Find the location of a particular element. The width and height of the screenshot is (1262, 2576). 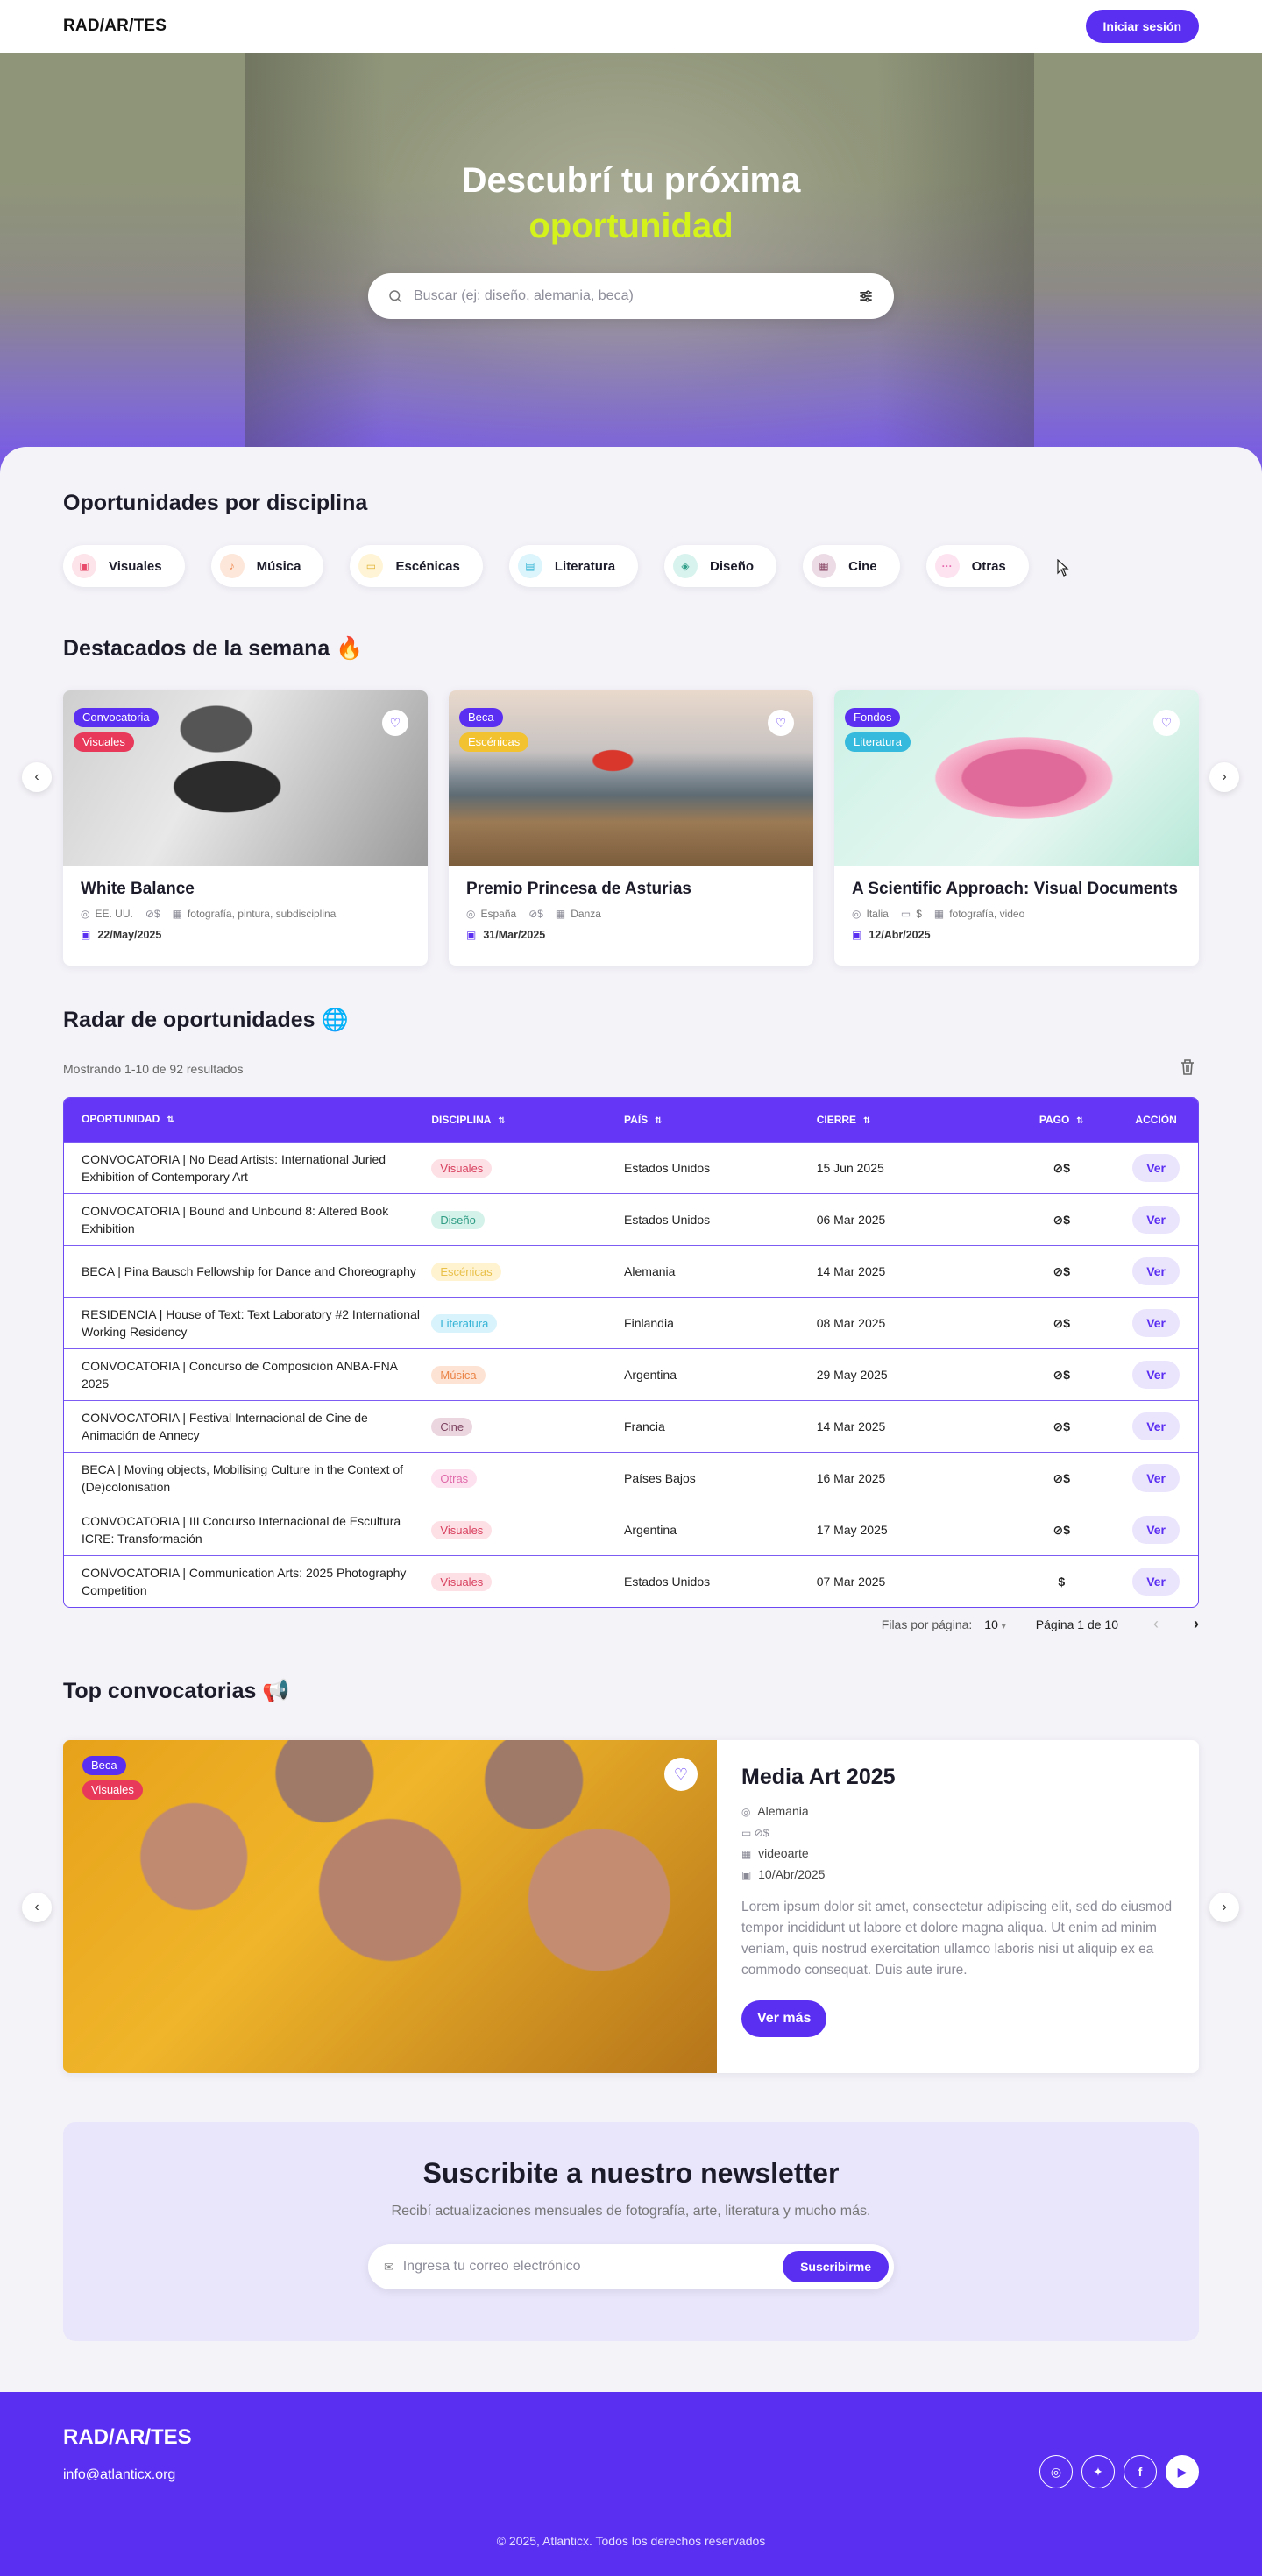

site-logo: RAD/AR/TES is located at coordinates (115, 26).